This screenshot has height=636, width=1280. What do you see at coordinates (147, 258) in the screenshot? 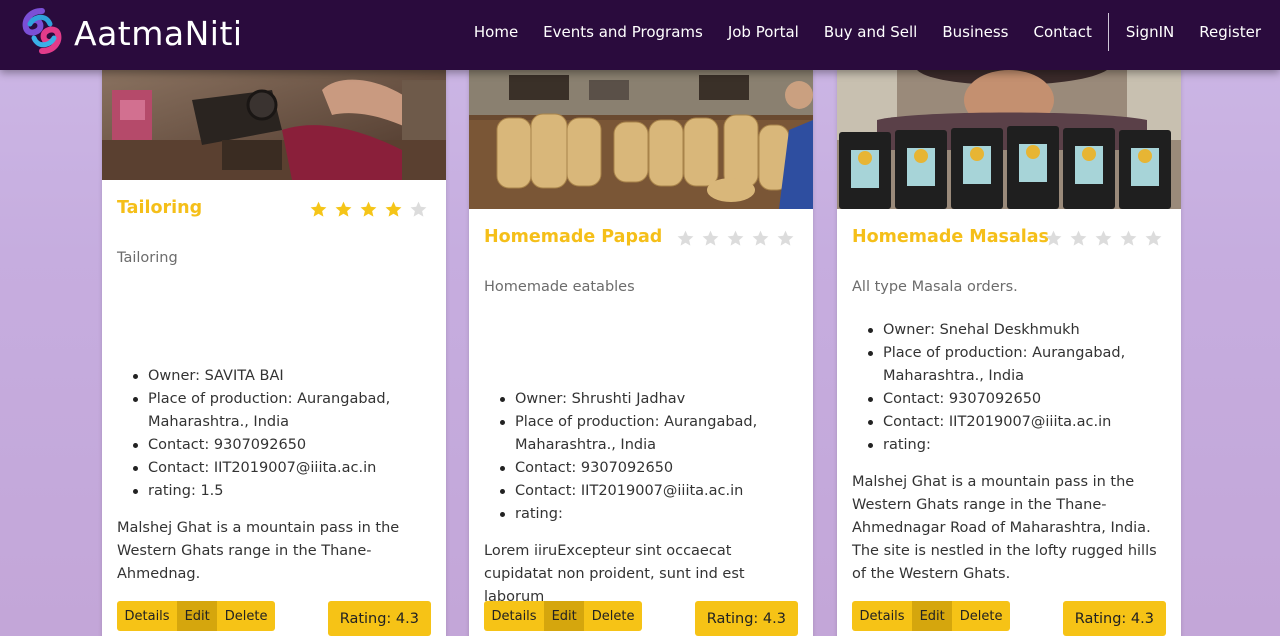
I see `card-description: Tailoring` at bounding box center [147, 258].